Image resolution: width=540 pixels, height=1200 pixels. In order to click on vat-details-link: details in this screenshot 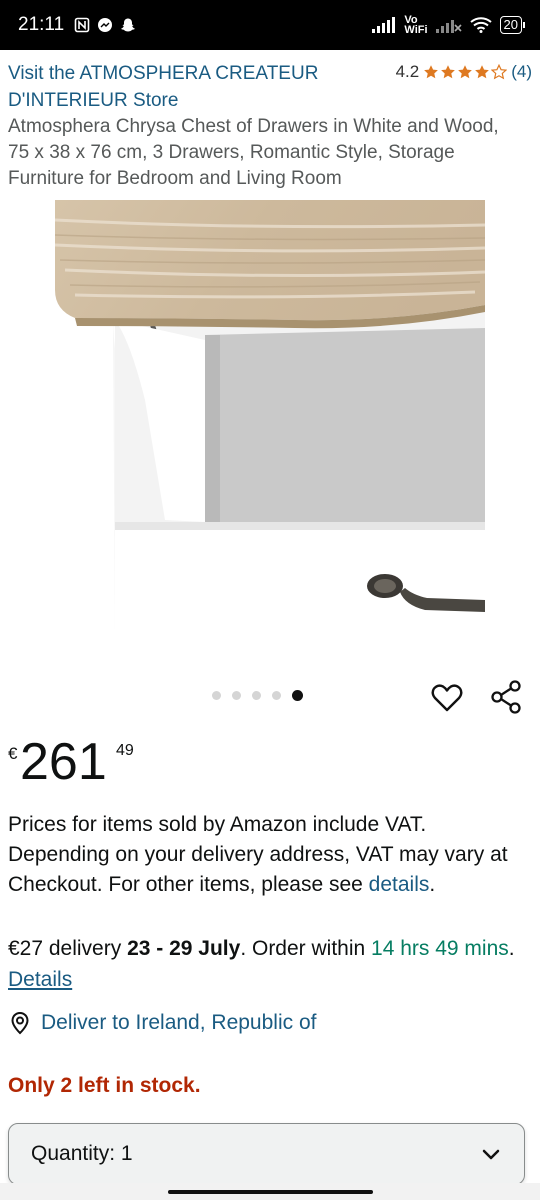, I will do `click(399, 884)`.